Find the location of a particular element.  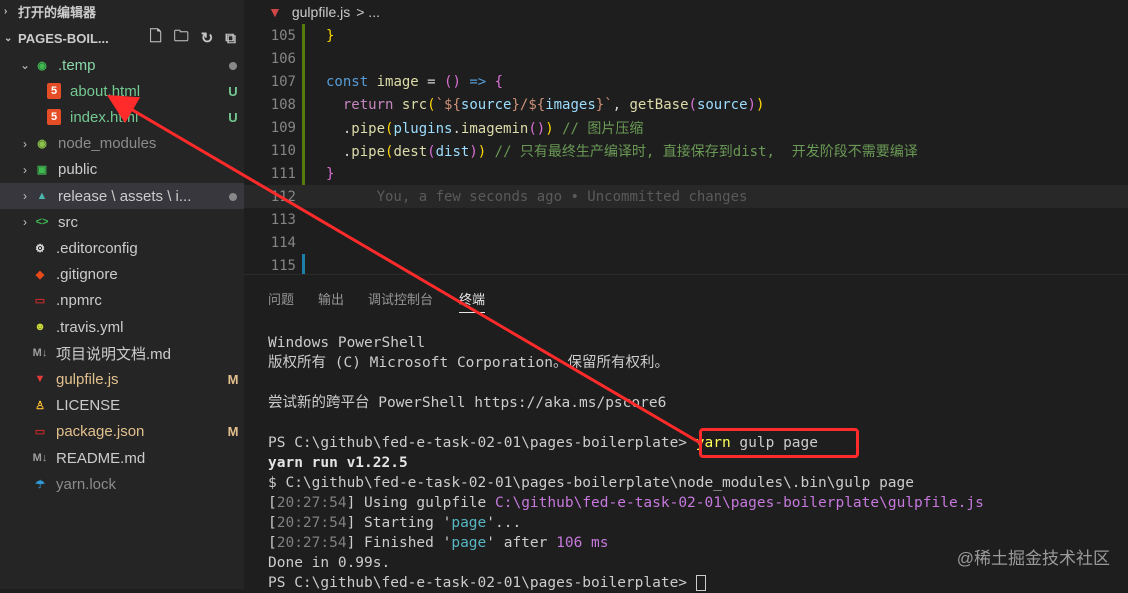

file-gulpfile: ▼ gulpfile.js M is located at coordinates (122, 379).